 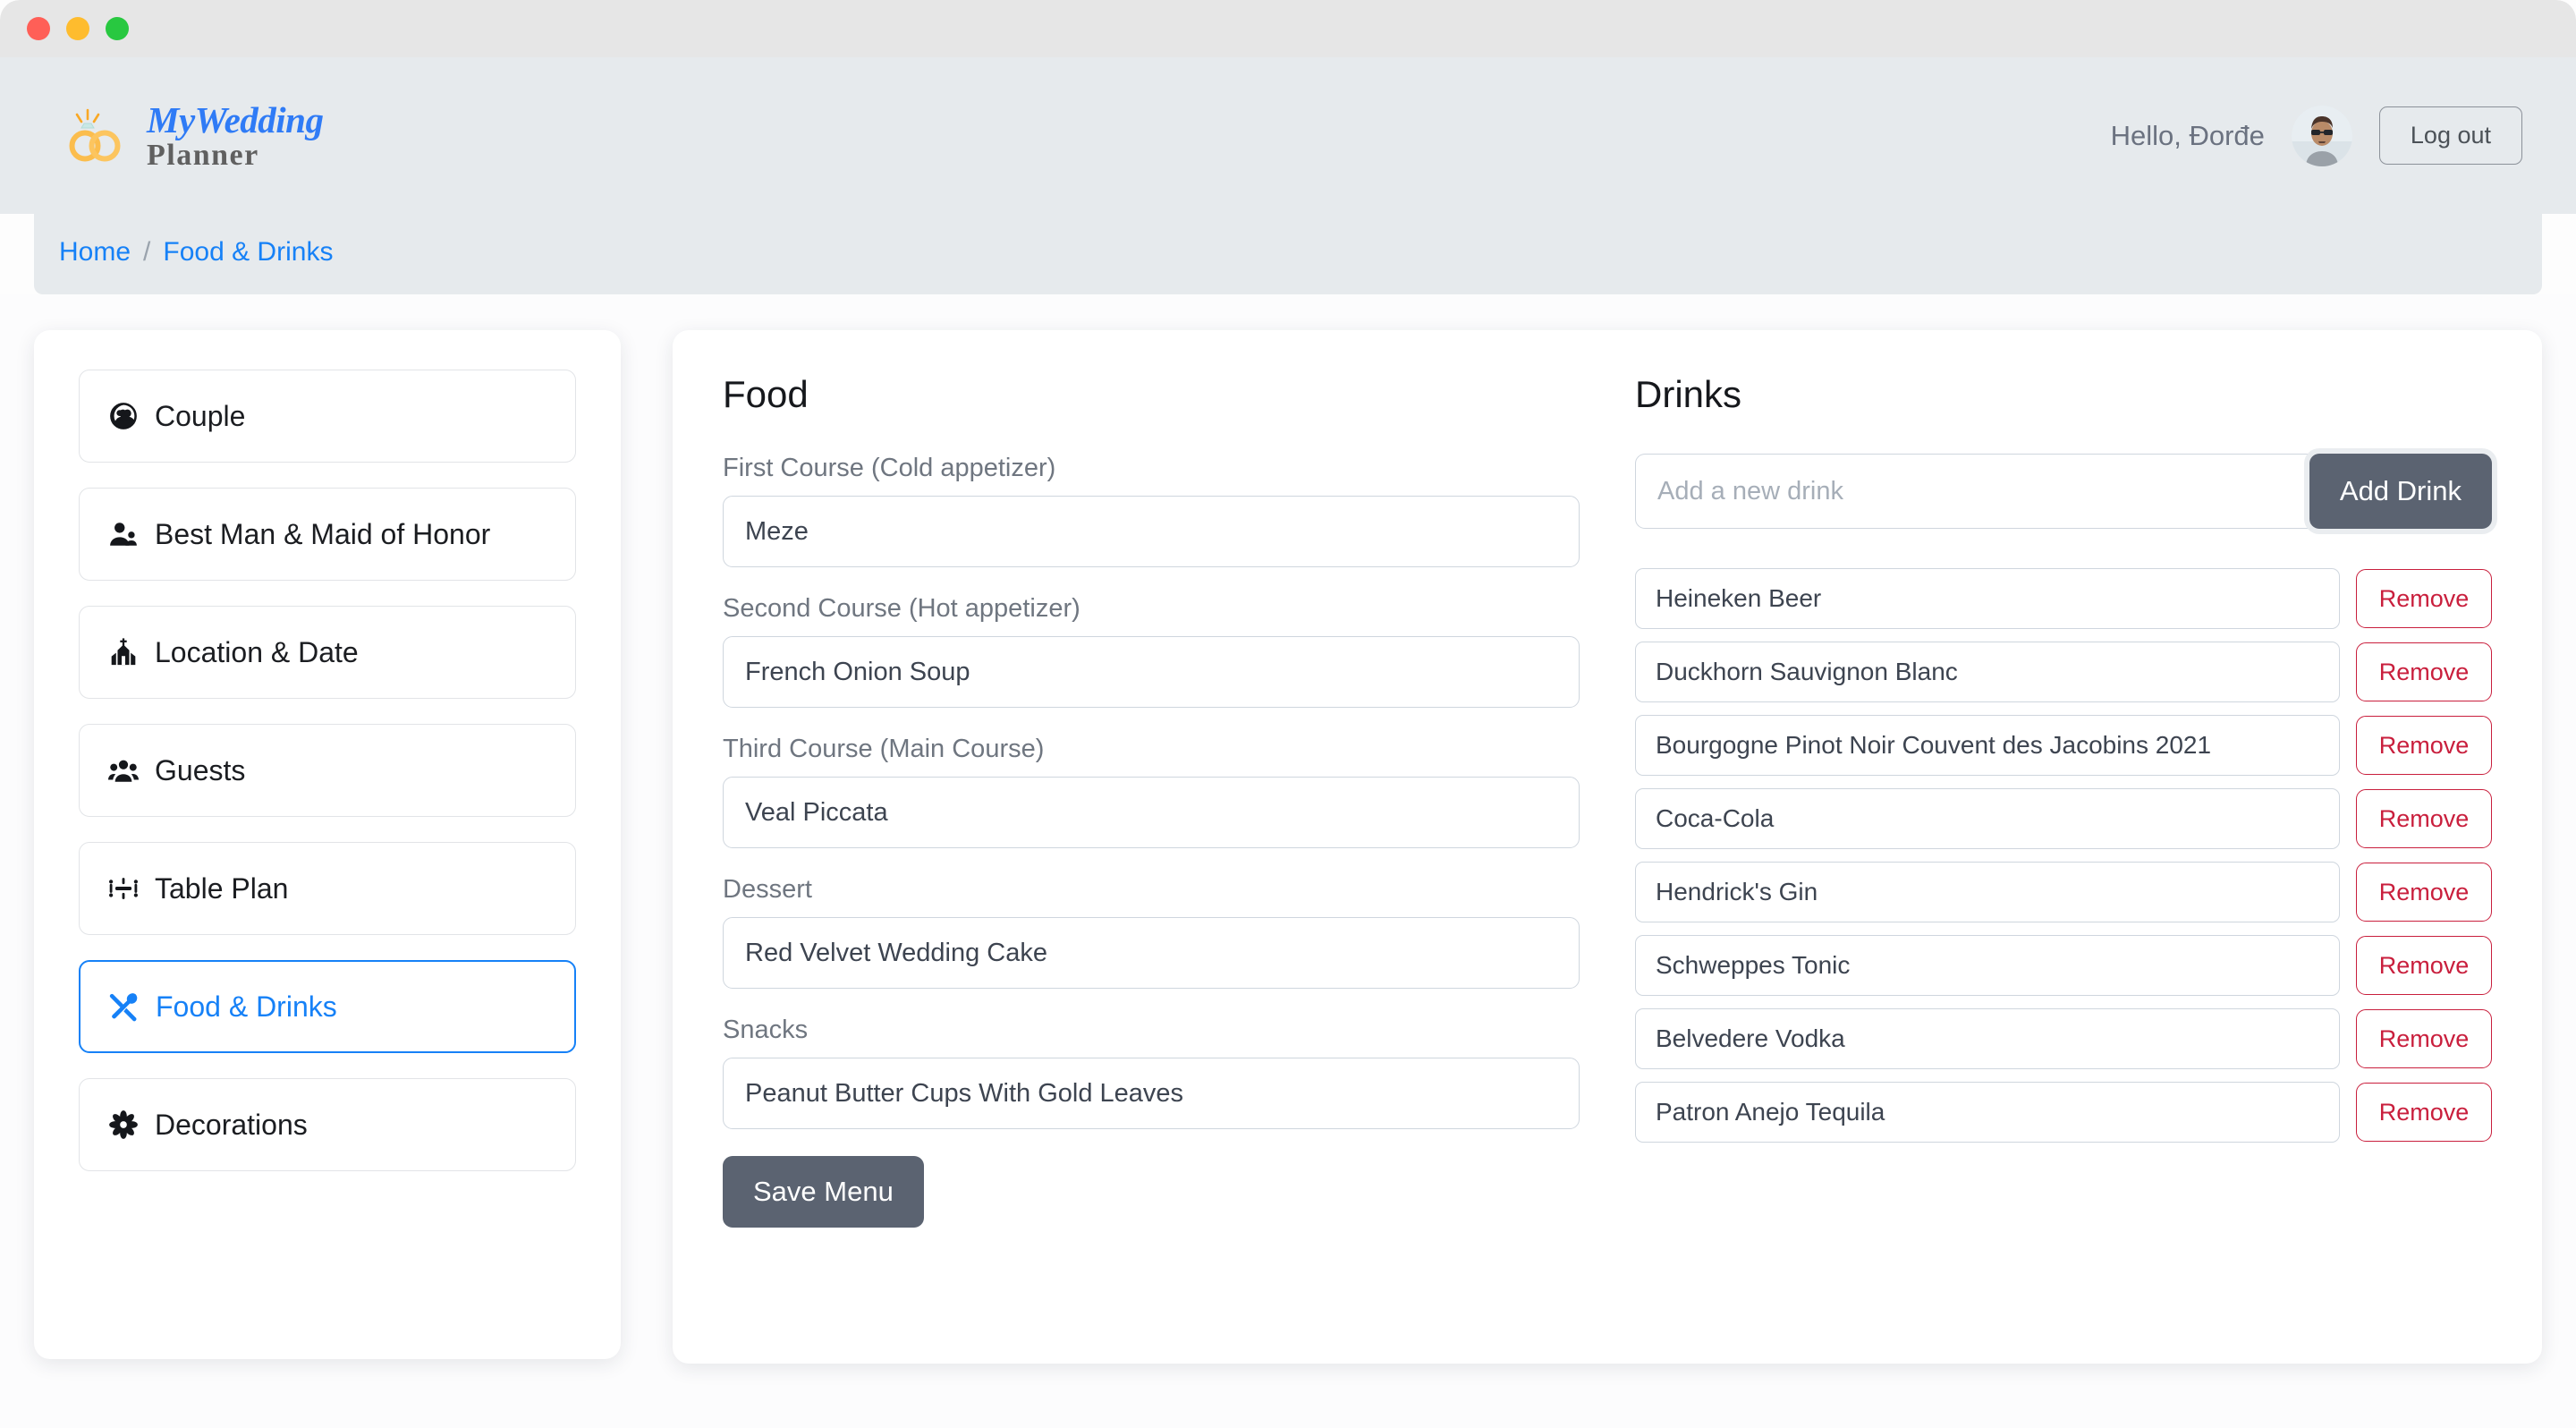 I want to click on breadcrumb-bar: Home / Food & Drinks, so click(x=1288, y=254).